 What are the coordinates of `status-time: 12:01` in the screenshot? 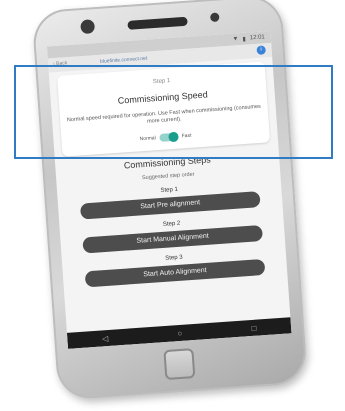 It's located at (257, 38).